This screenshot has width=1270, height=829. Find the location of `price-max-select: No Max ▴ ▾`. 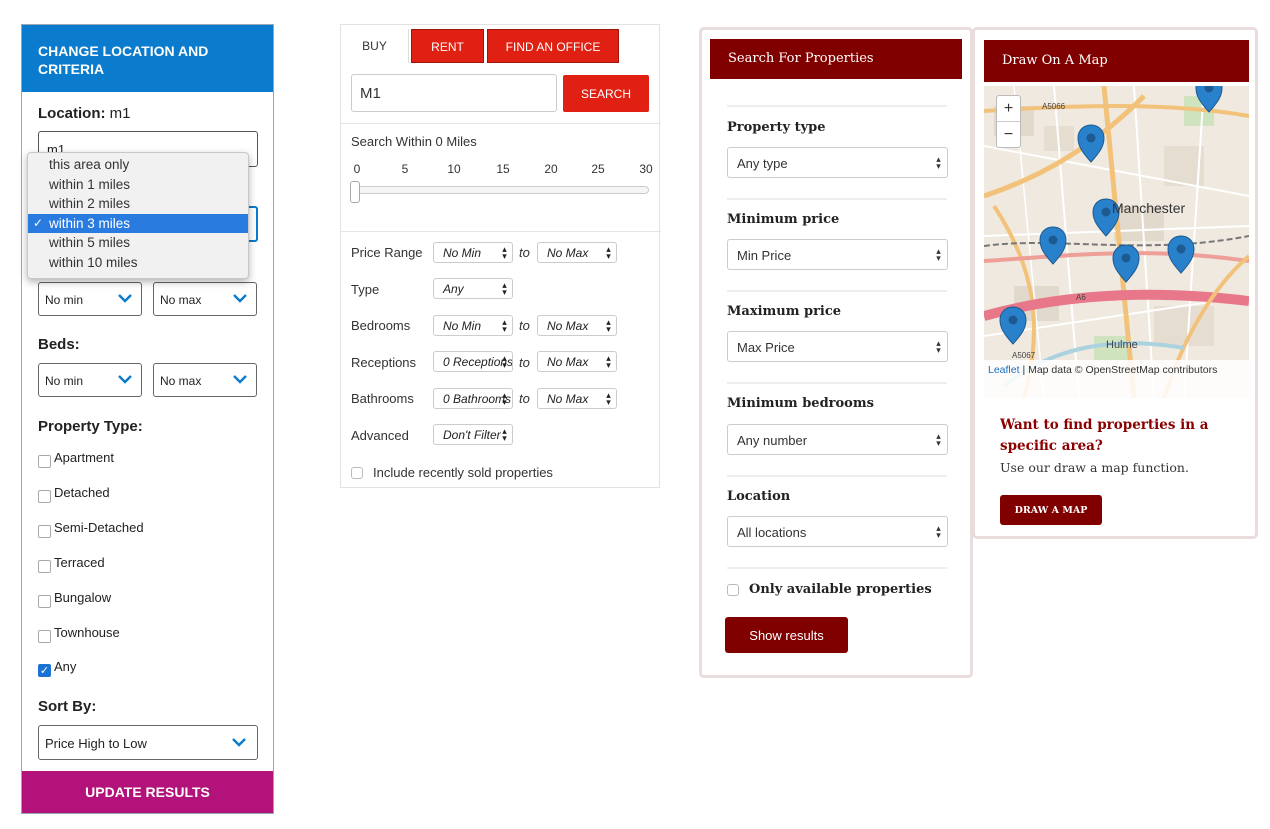

price-max-select: No Max ▴ ▾ is located at coordinates (577, 252).